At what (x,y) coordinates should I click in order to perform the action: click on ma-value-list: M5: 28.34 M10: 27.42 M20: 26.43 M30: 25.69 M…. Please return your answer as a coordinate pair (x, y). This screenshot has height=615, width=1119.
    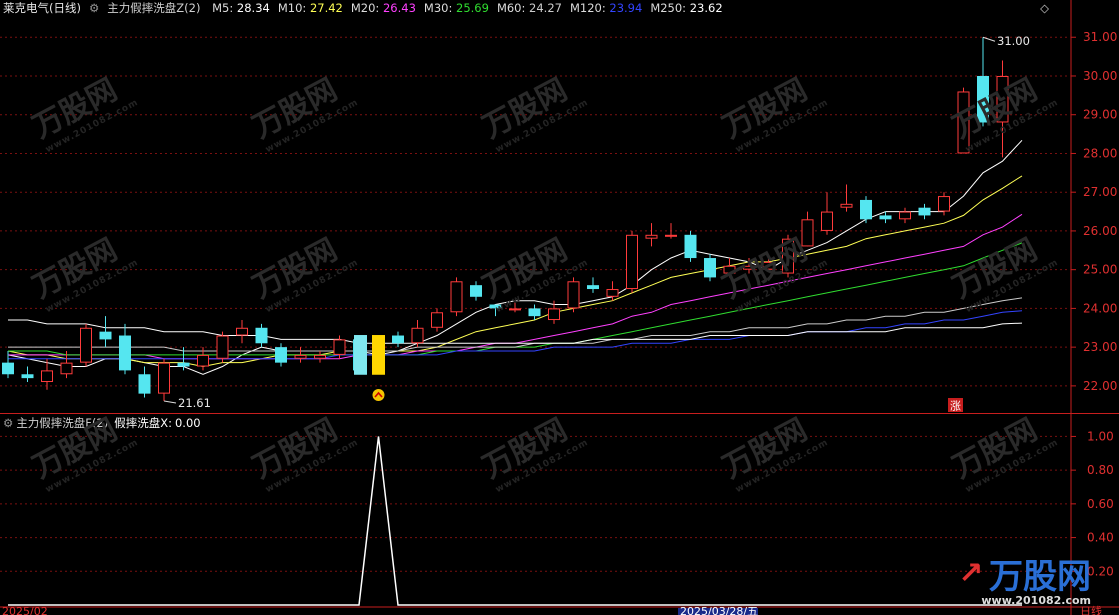
    Looking at the image, I should click on (471, 8).